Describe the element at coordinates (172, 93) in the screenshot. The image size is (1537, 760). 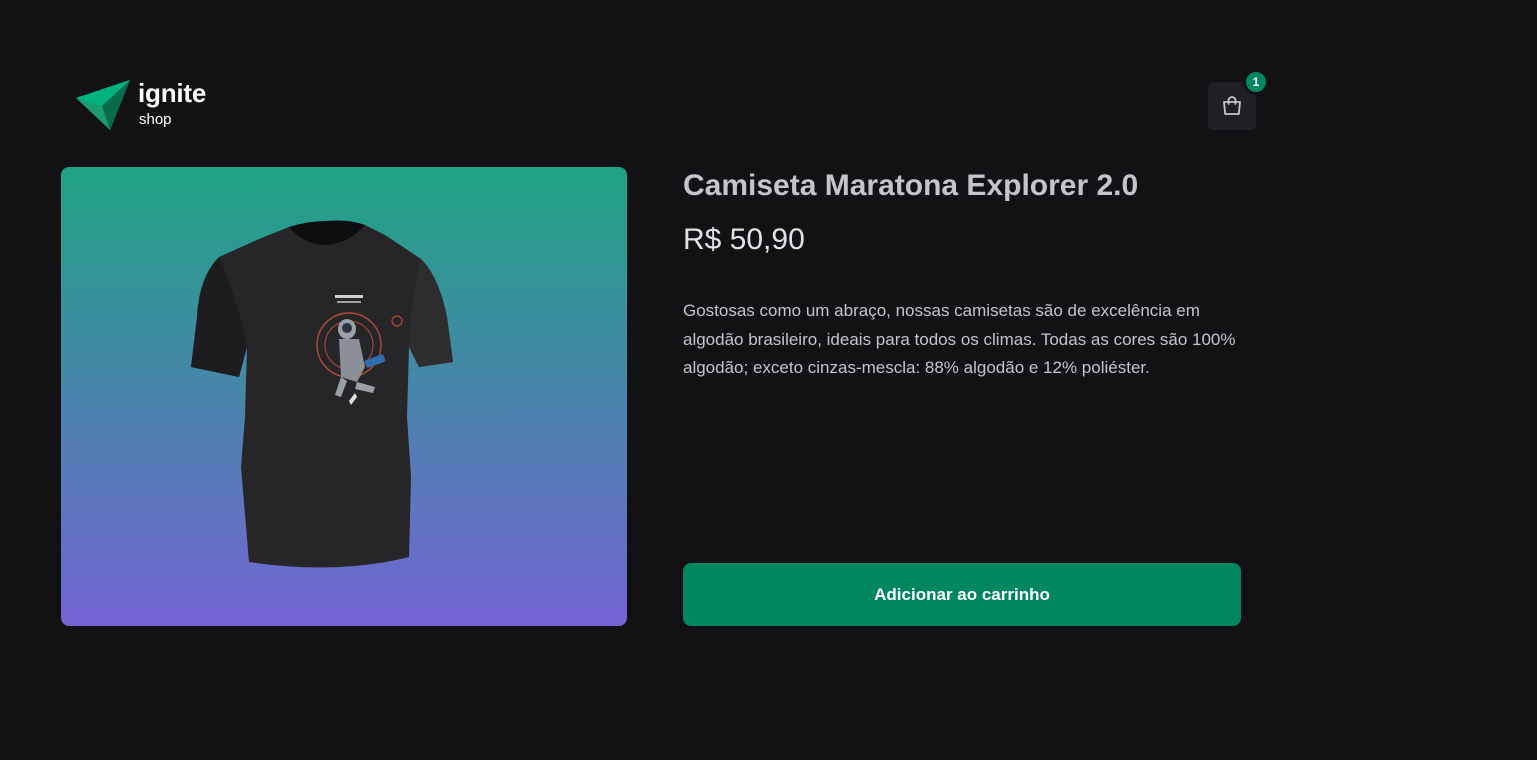
I see `brand-name: ignite` at that location.